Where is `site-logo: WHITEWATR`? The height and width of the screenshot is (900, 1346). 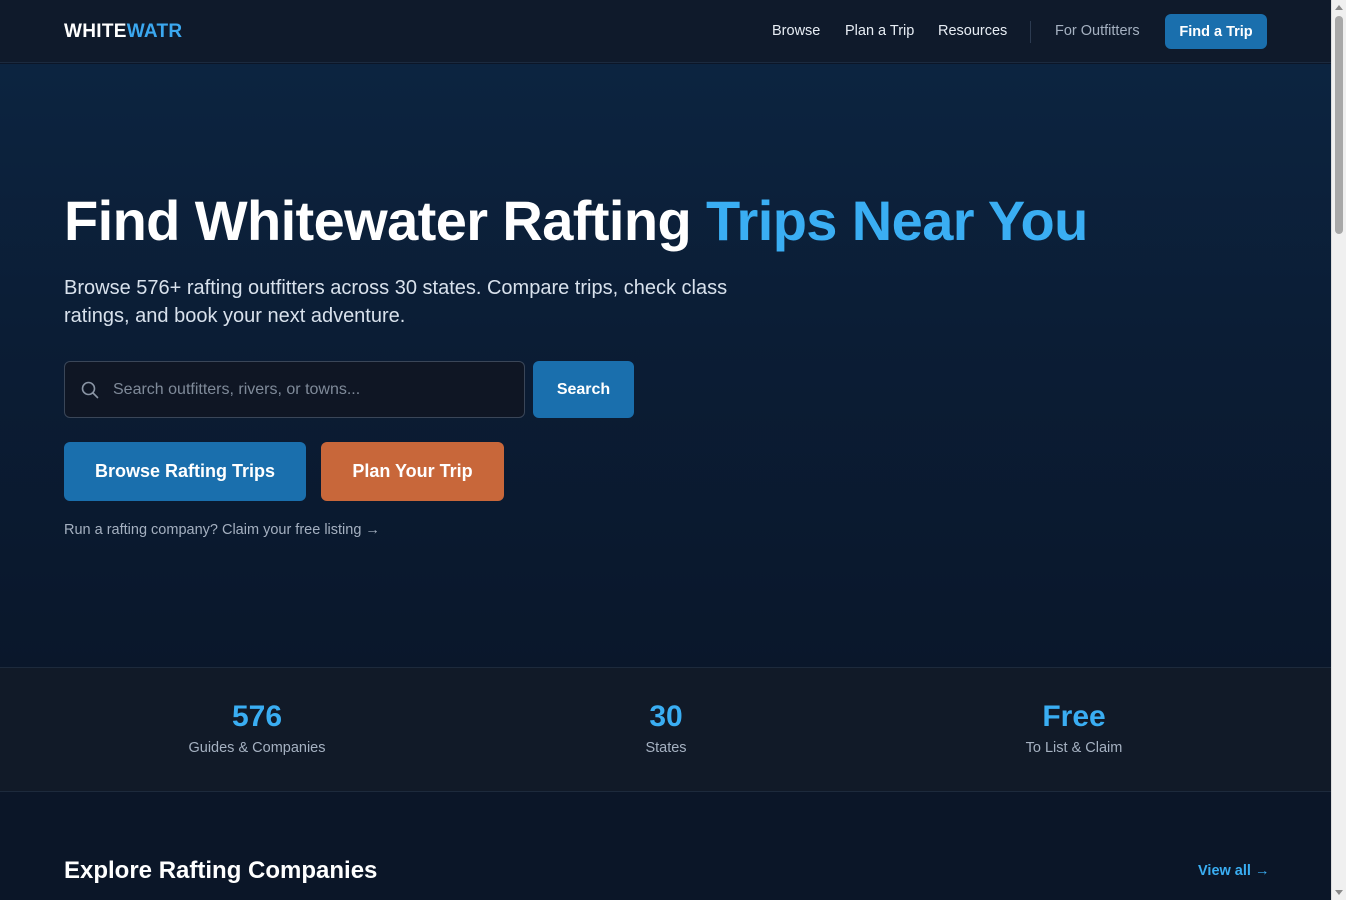 site-logo: WHITEWATR is located at coordinates (123, 32).